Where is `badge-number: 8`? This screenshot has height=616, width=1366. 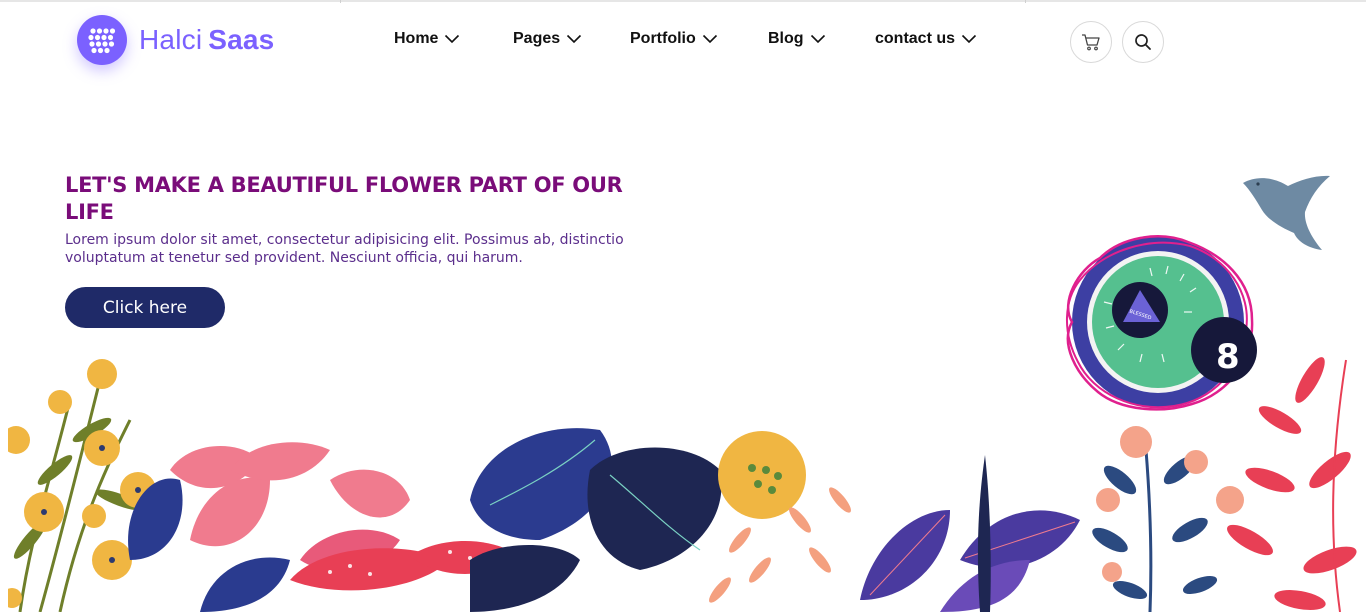 badge-number: 8 is located at coordinates (1228, 357).